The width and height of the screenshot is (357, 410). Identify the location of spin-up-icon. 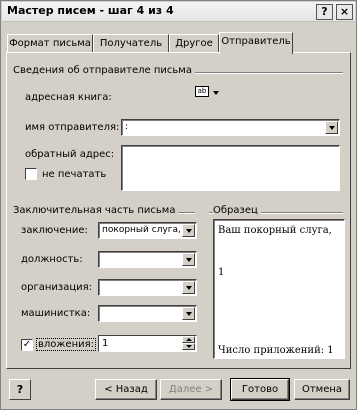
(188, 339).